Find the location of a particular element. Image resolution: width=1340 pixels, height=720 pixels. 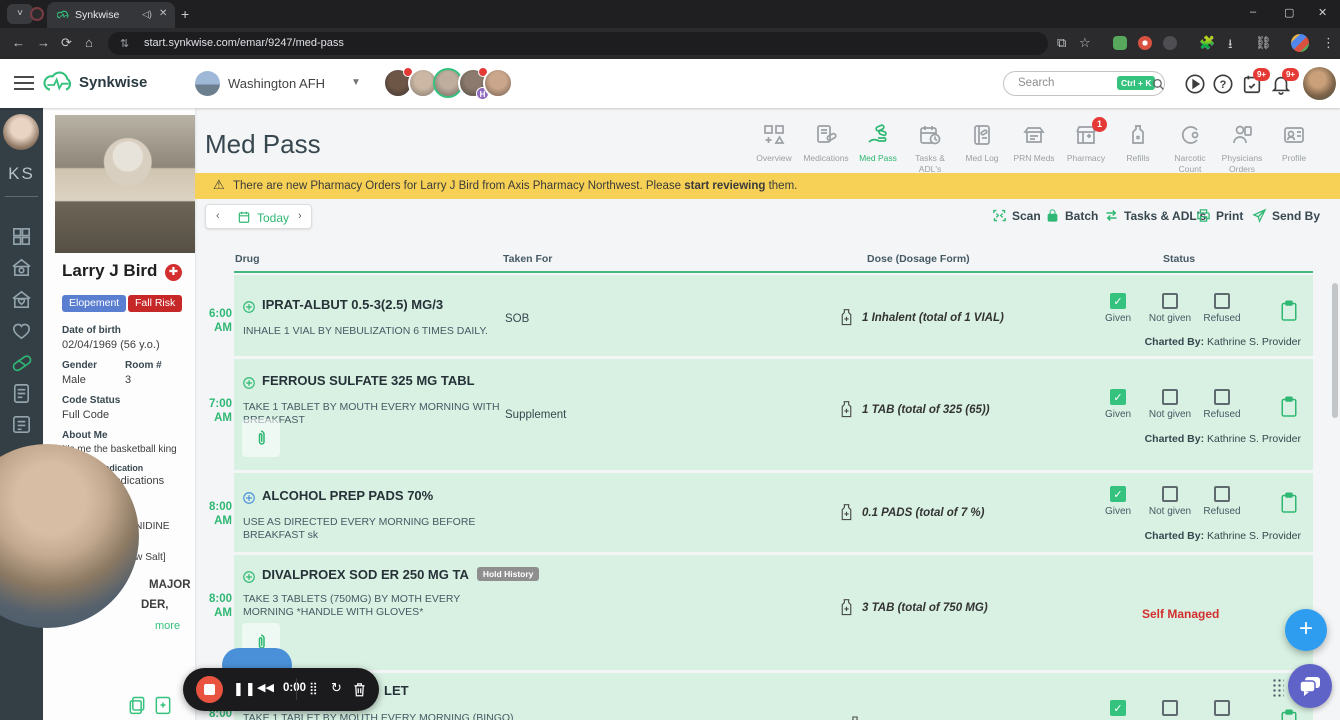

new-tab-button: + is located at coordinates (185, 14).